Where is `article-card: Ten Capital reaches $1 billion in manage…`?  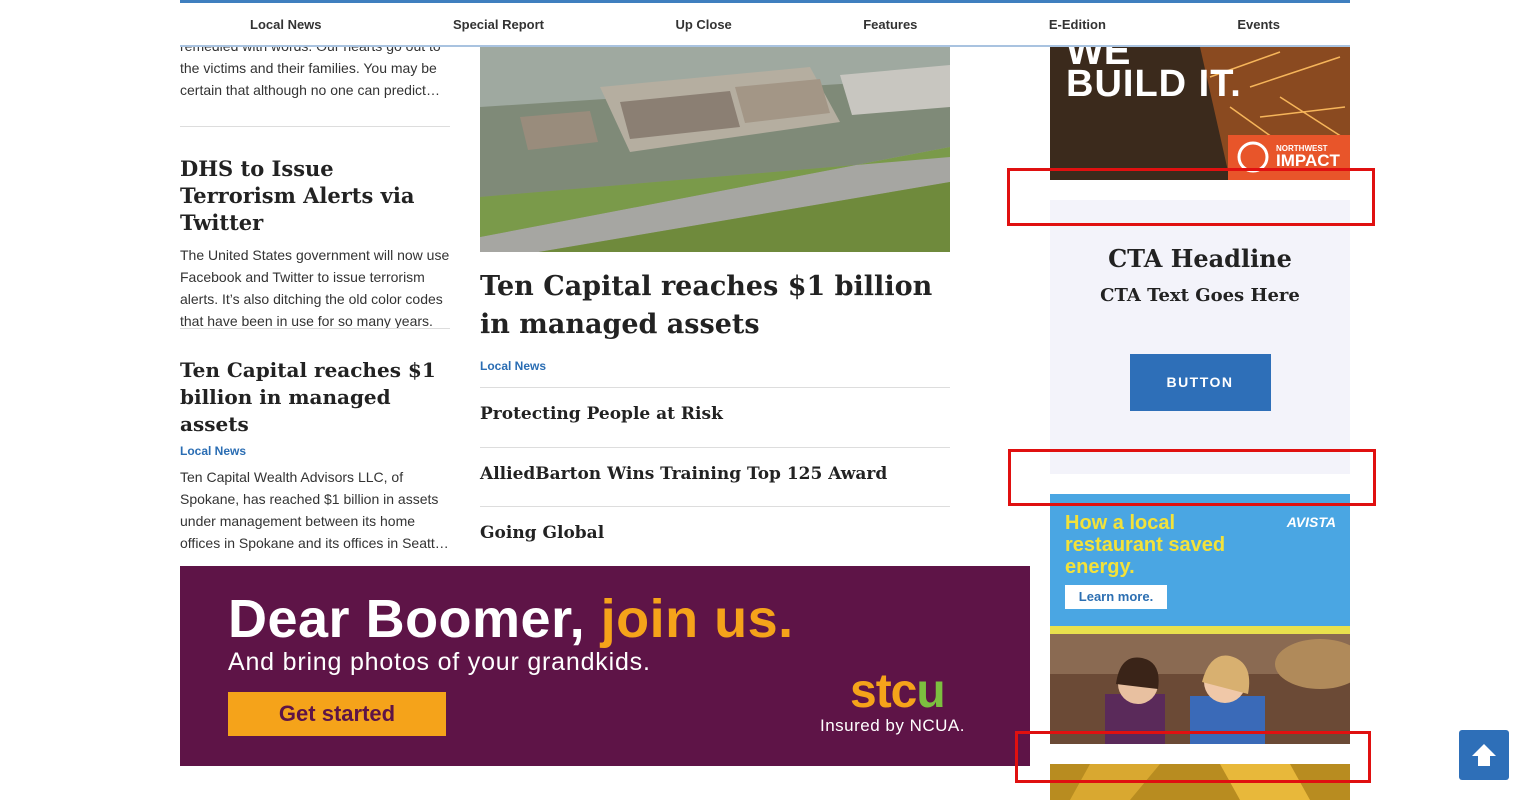
article-card: Ten Capital reaches $1 billion in manage… is located at coordinates (315, 455).